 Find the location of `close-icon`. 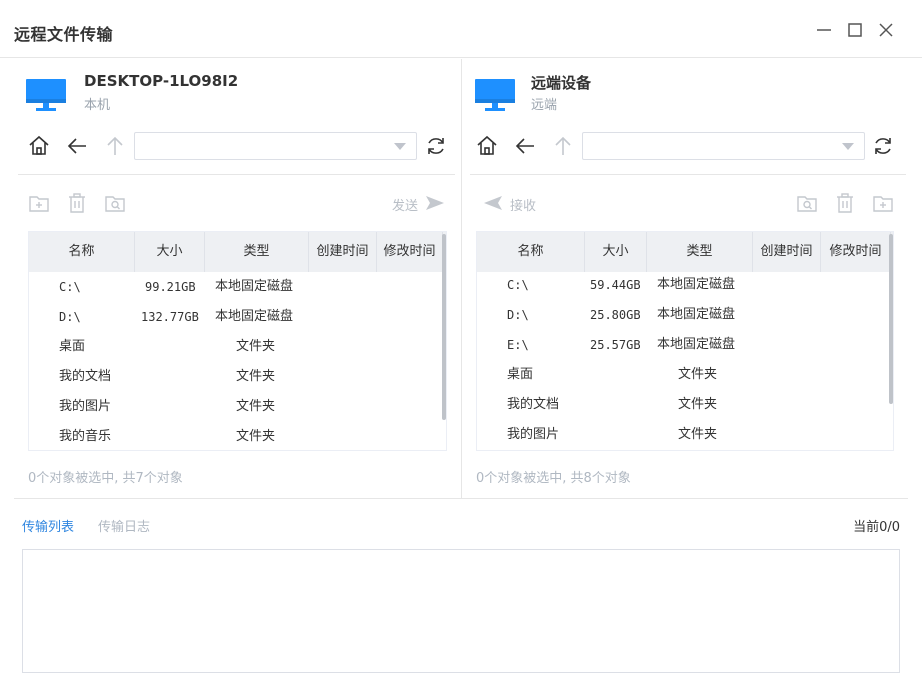

close-icon is located at coordinates (886, 30).